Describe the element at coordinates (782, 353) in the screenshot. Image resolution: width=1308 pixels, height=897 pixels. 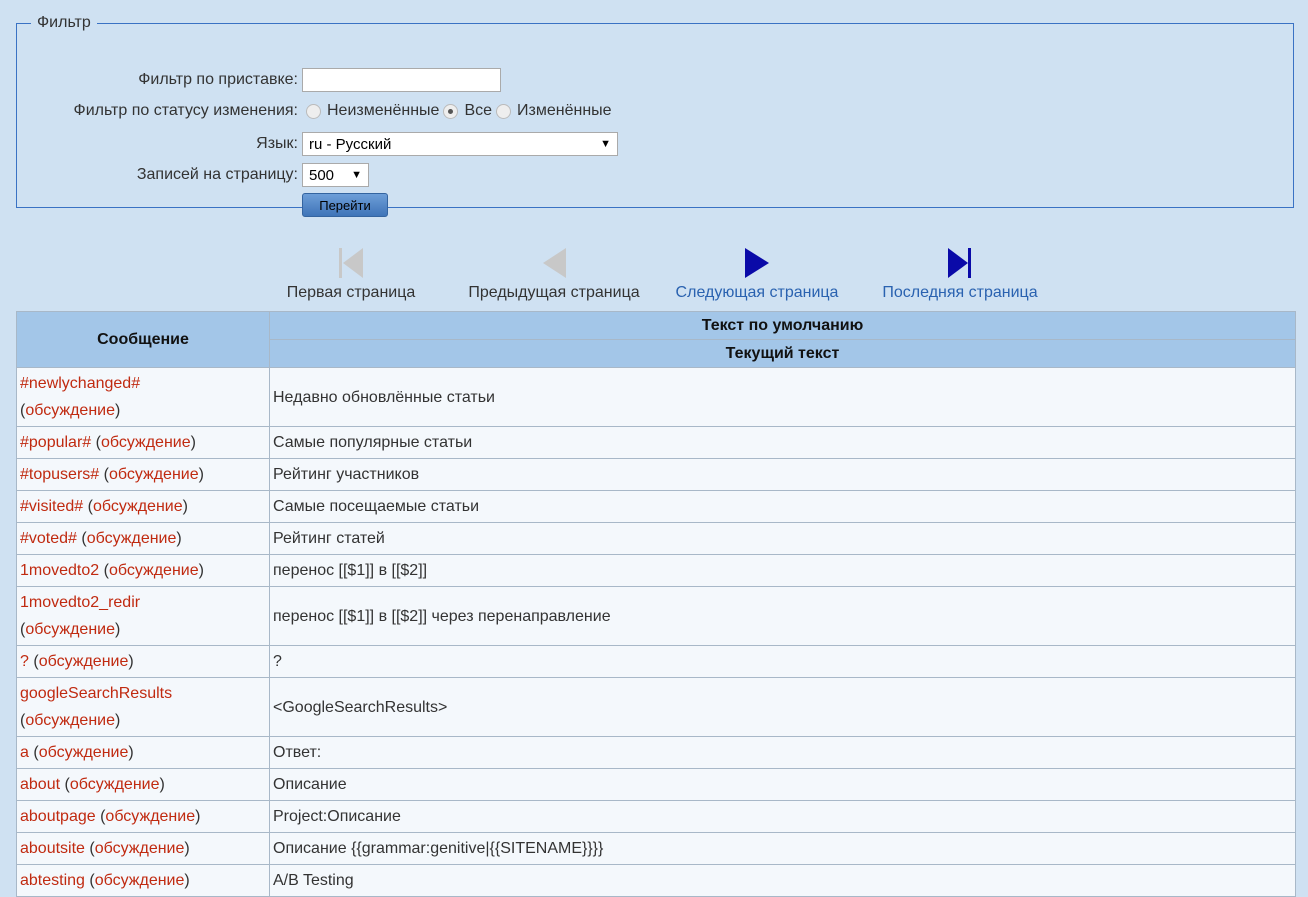
I see `col-current-text: Текущий текст` at that location.